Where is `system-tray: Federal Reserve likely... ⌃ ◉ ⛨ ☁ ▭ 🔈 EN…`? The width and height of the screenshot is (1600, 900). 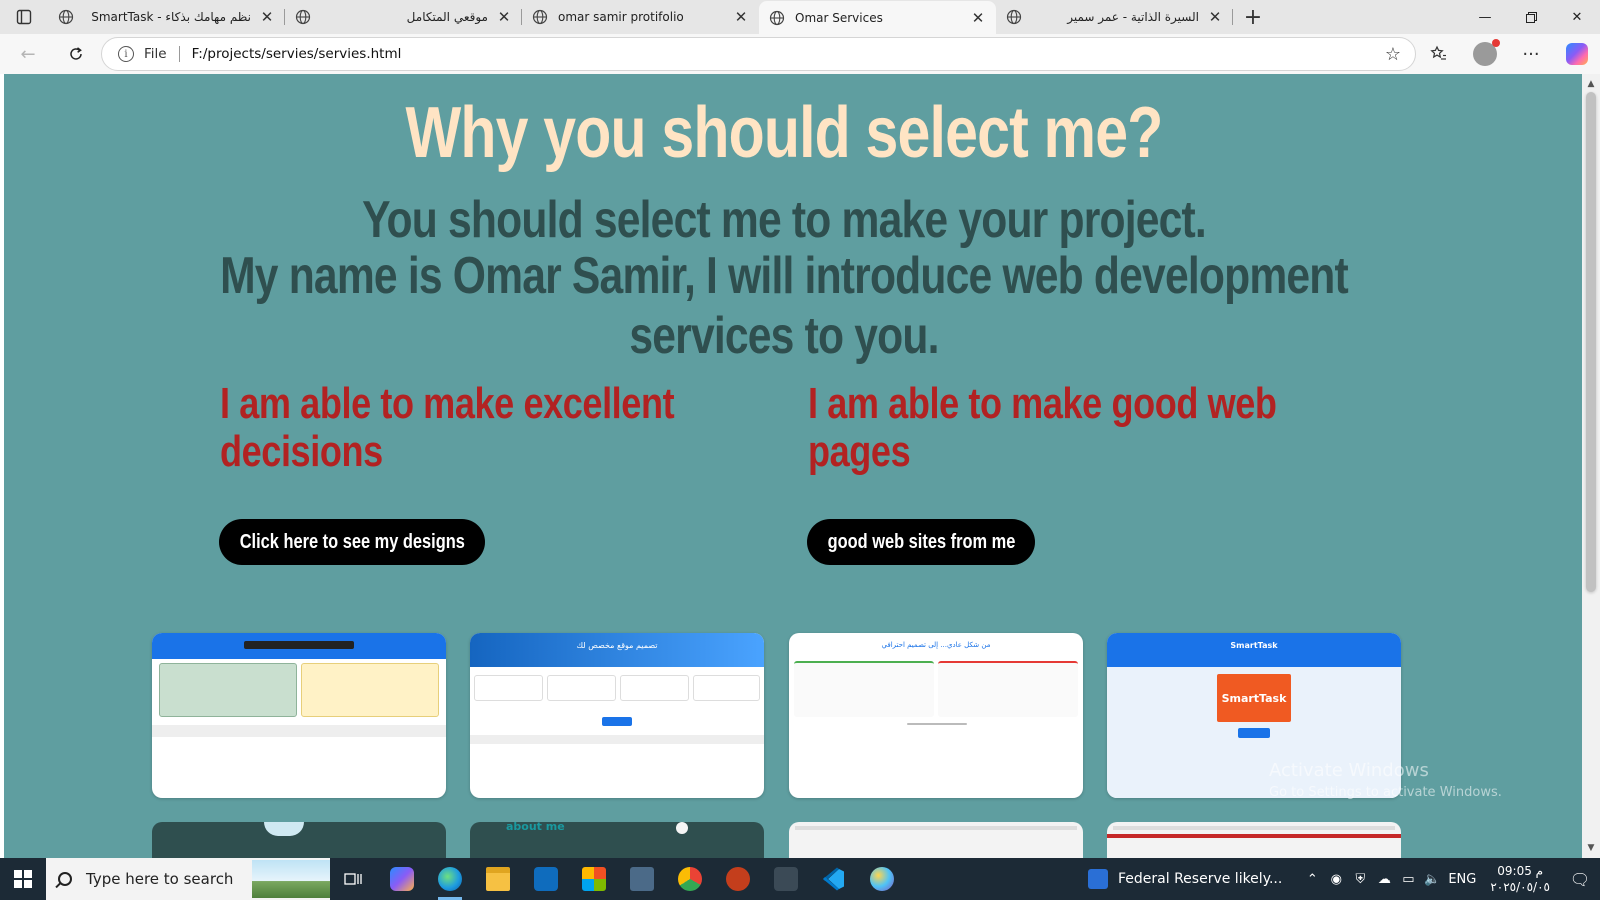 system-tray: Federal Reserve likely... ⌃ ◉ ⛨ ☁ ▭ 🔈 EN… is located at coordinates (1344, 879).